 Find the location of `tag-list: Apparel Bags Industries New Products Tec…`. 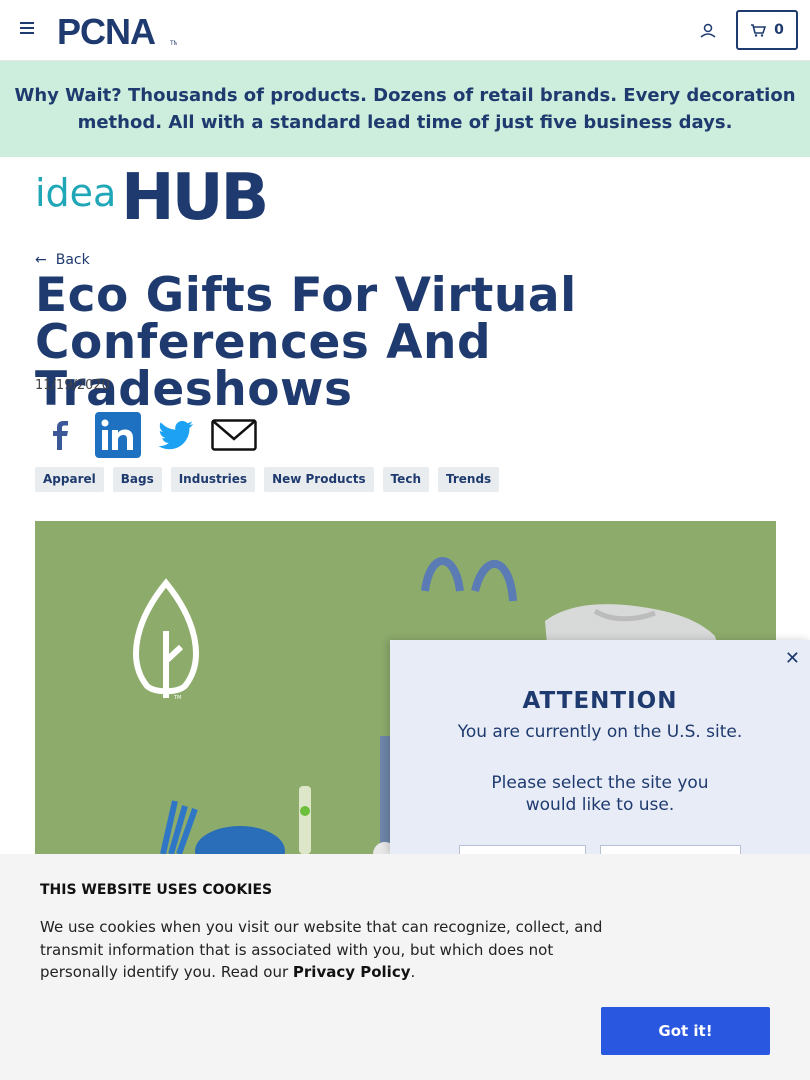

tag-list: Apparel Bags Industries New Products Tec… is located at coordinates (267, 479).